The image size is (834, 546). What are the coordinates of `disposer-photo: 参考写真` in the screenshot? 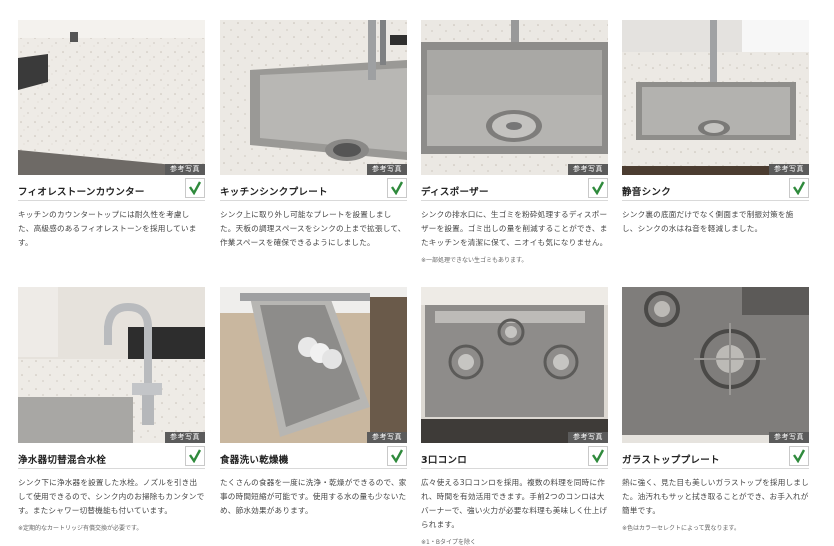 It's located at (514, 97).